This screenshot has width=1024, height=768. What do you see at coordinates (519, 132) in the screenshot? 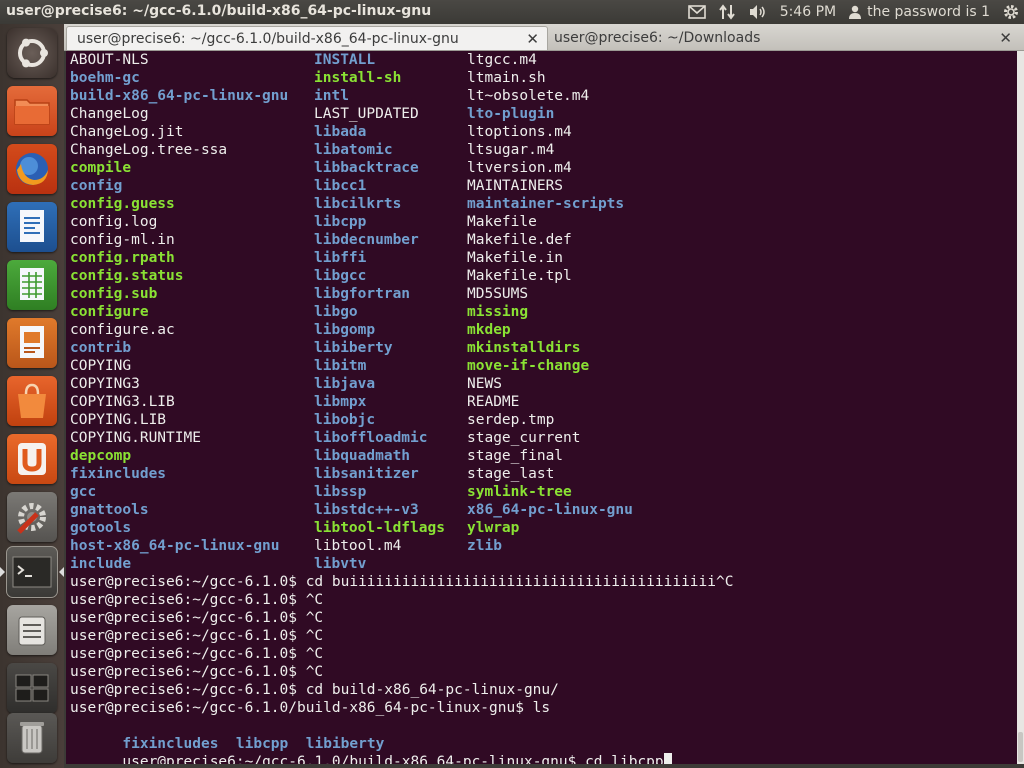
I see `file-entry: ltoptions.m4` at bounding box center [519, 132].